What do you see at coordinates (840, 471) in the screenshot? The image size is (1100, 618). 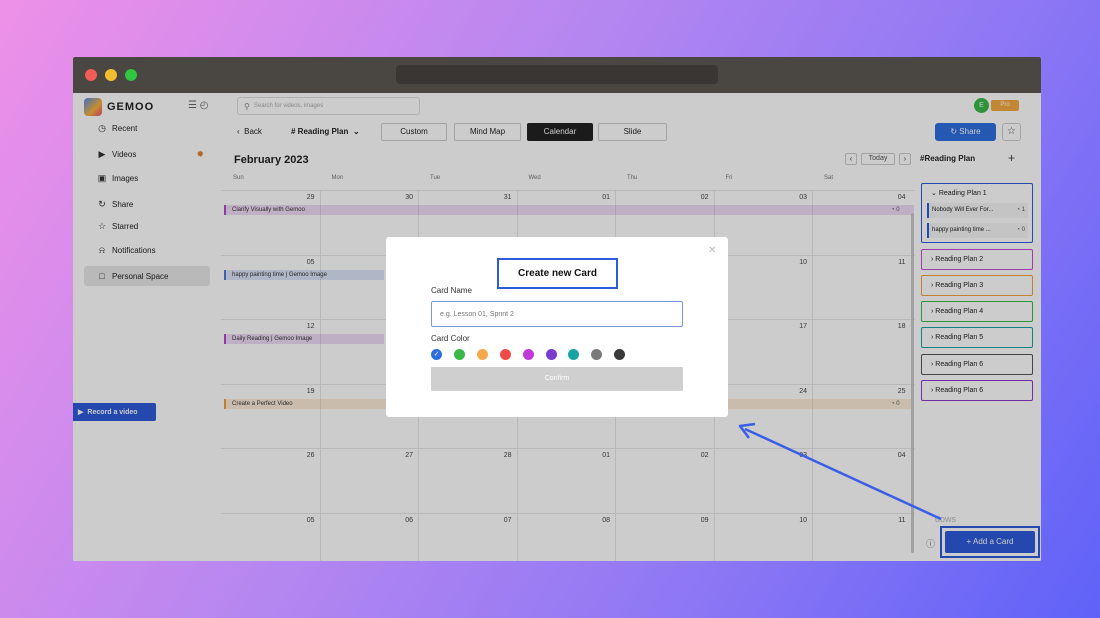 I see `annotation-arrow` at bounding box center [840, 471].